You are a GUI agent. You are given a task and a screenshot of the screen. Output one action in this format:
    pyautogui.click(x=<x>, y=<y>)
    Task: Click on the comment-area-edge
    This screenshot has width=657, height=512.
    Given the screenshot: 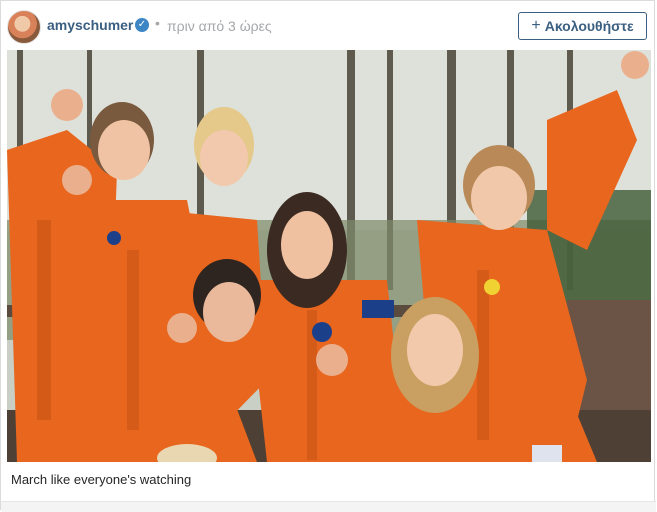 What is the action you would take?
    pyautogui.click(x=328, y=506)
    